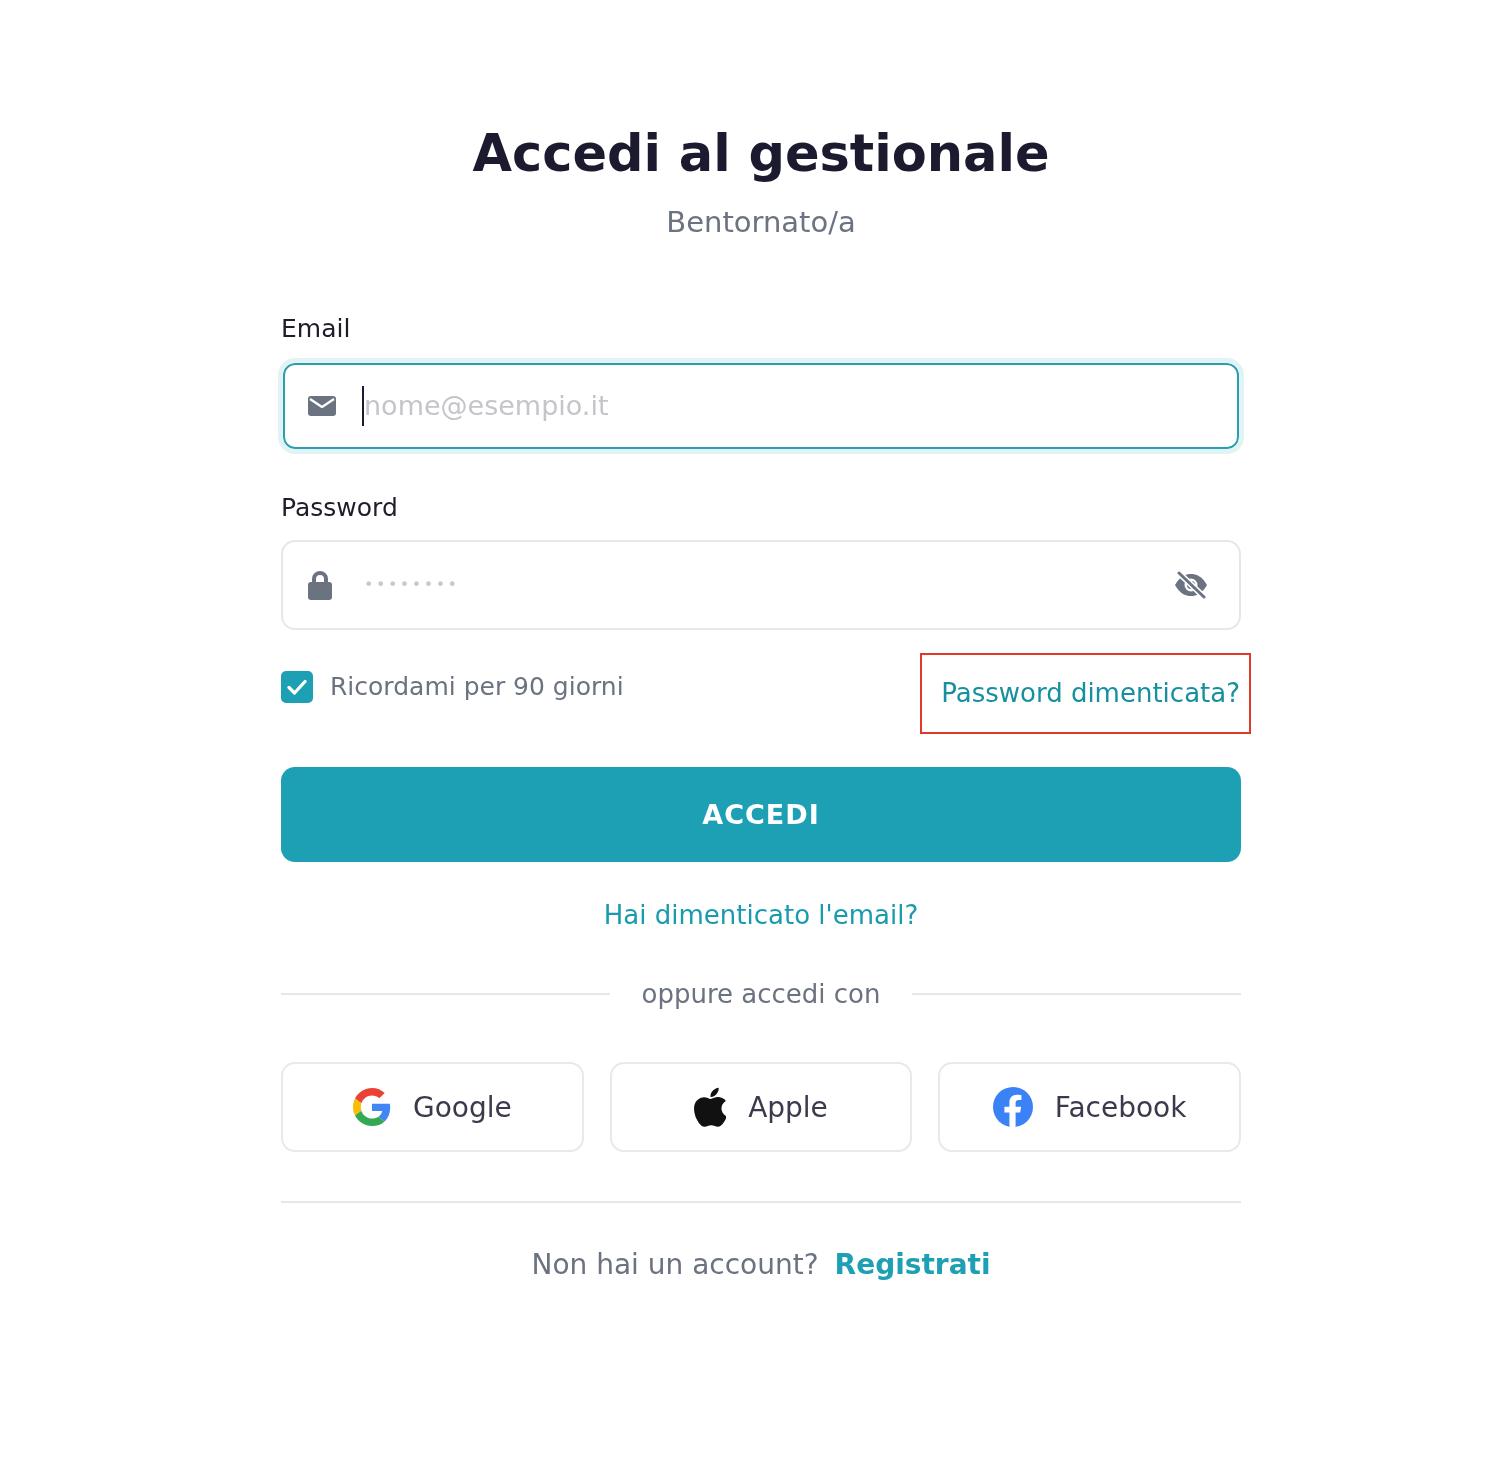 The height and width of the screenshot is (1460, 1508). Describe the element at coordinates (477, 687) in the screenshot. I see `remember-me-label: Ricordami per 90 giorni` at that location.